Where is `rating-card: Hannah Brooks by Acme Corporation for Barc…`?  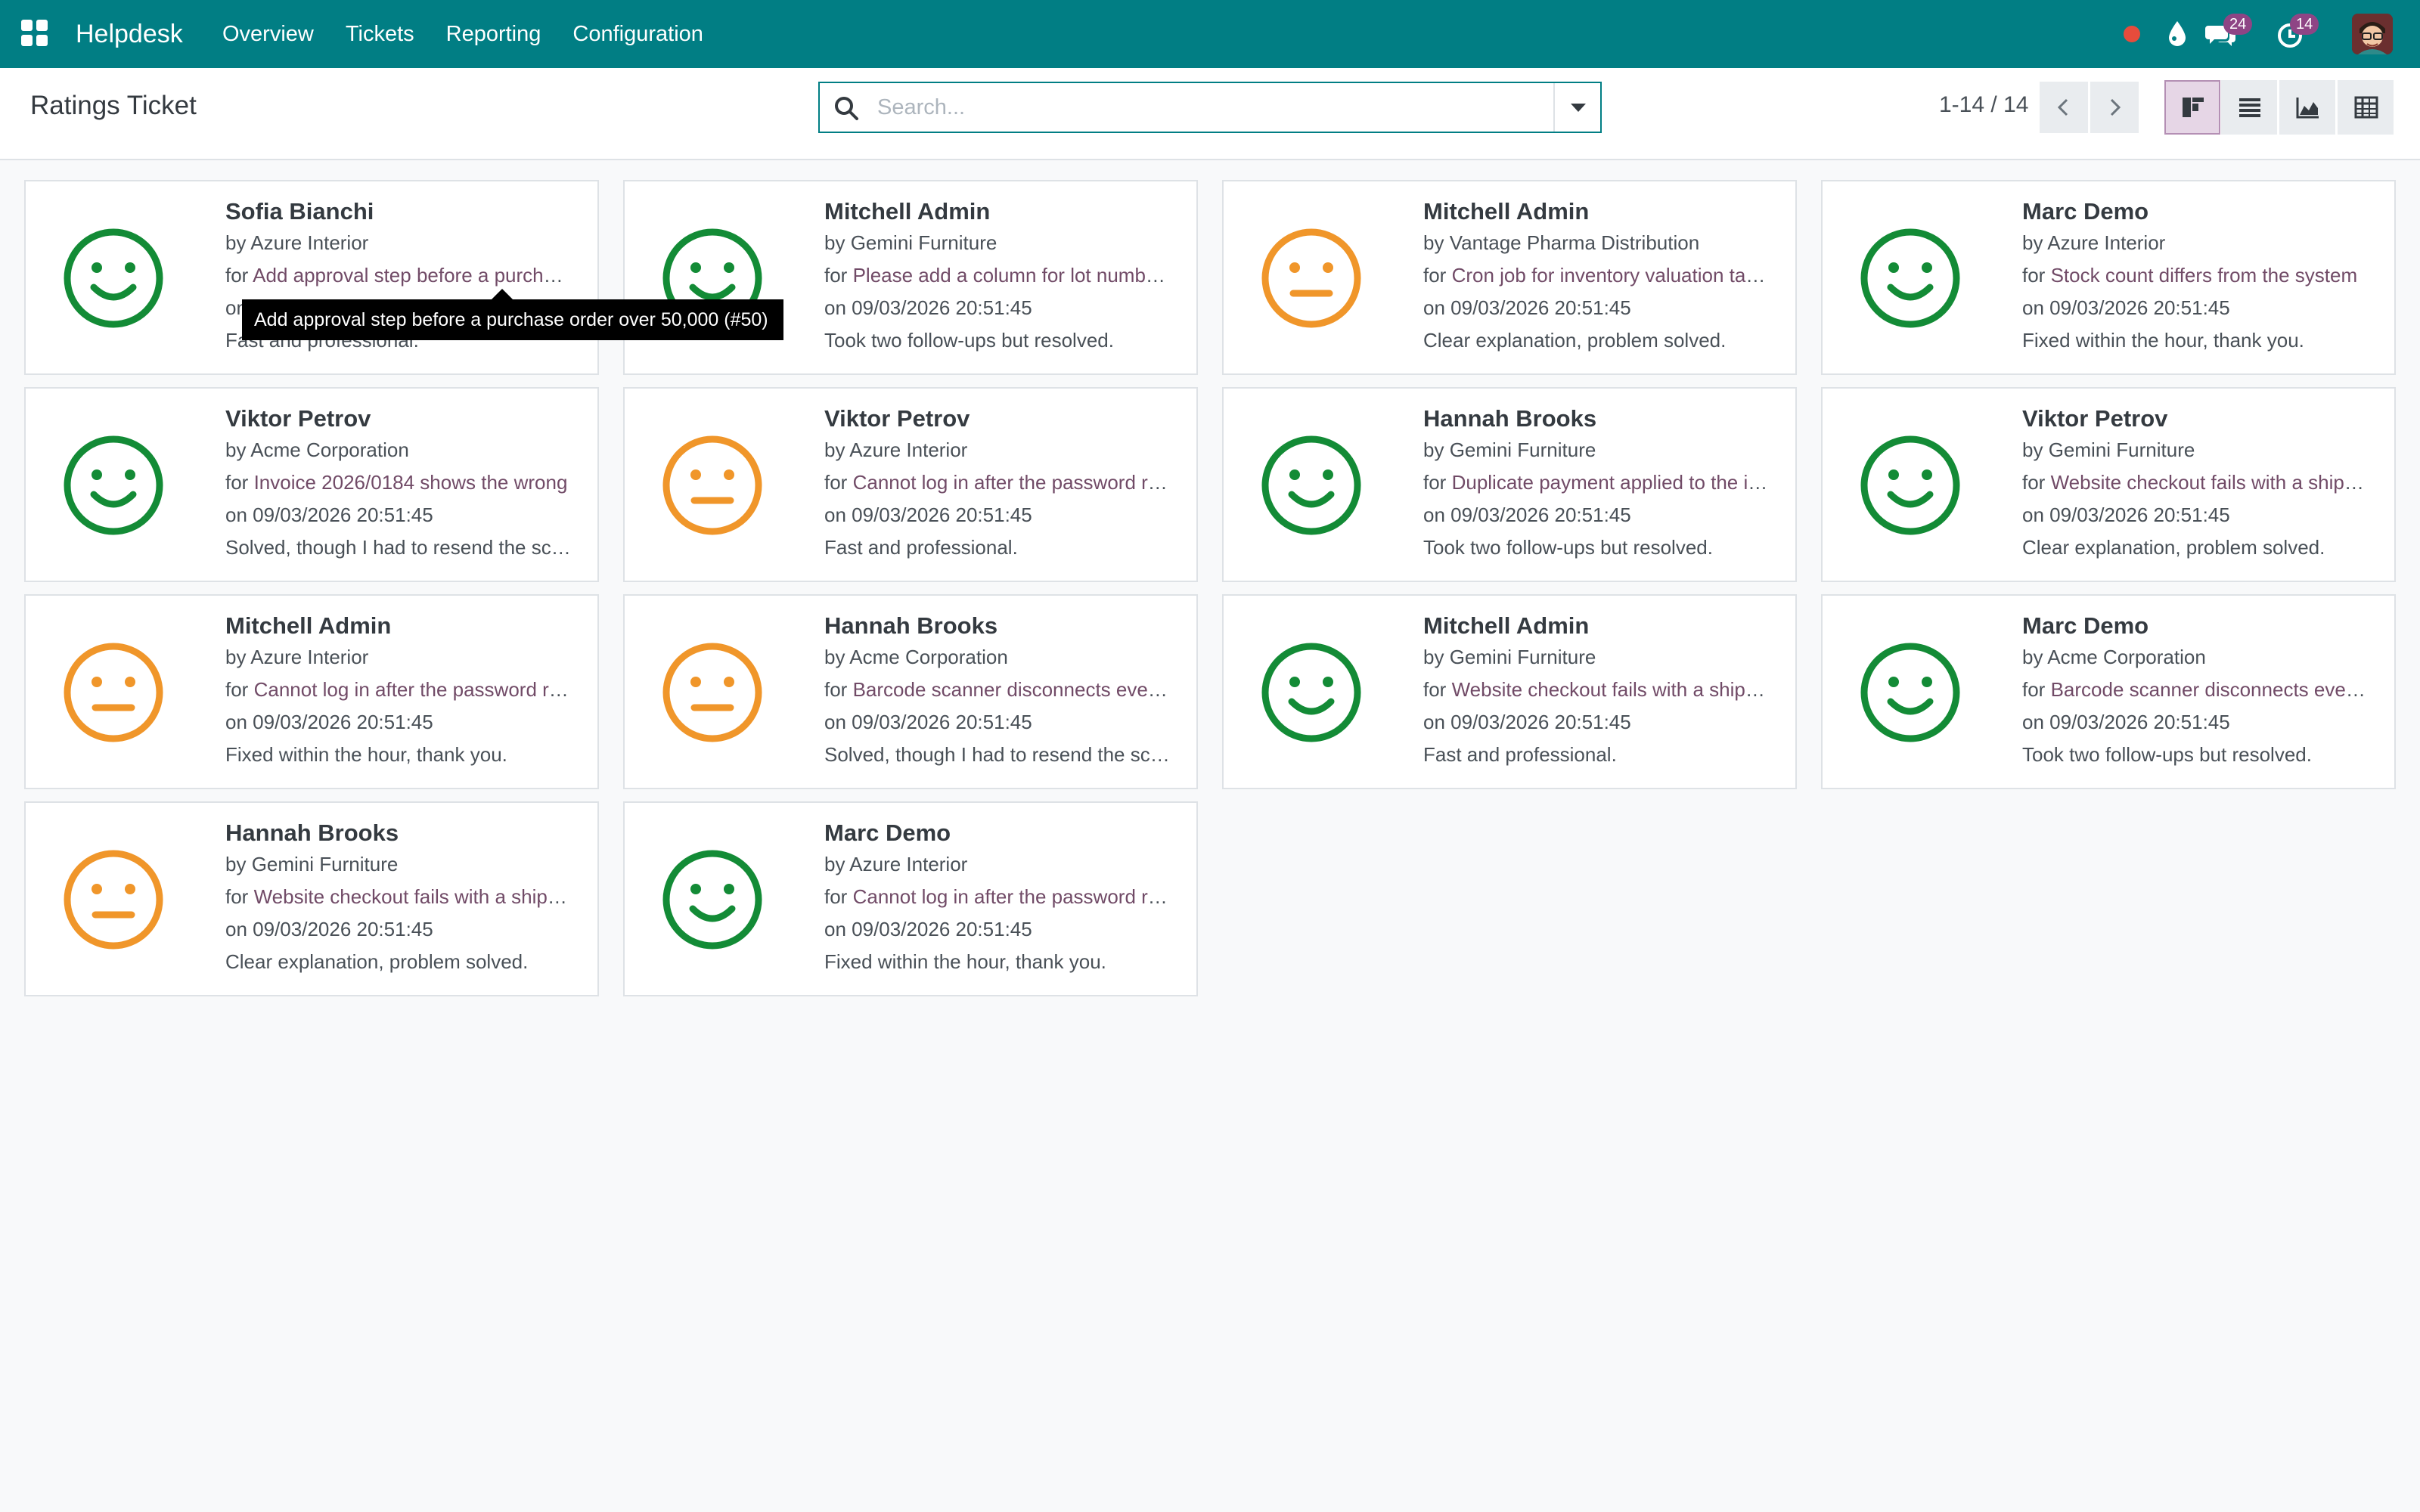
rating-card: Hannah Brooks by Acme Corporation for Barc… is located at coordinates (910, 692).